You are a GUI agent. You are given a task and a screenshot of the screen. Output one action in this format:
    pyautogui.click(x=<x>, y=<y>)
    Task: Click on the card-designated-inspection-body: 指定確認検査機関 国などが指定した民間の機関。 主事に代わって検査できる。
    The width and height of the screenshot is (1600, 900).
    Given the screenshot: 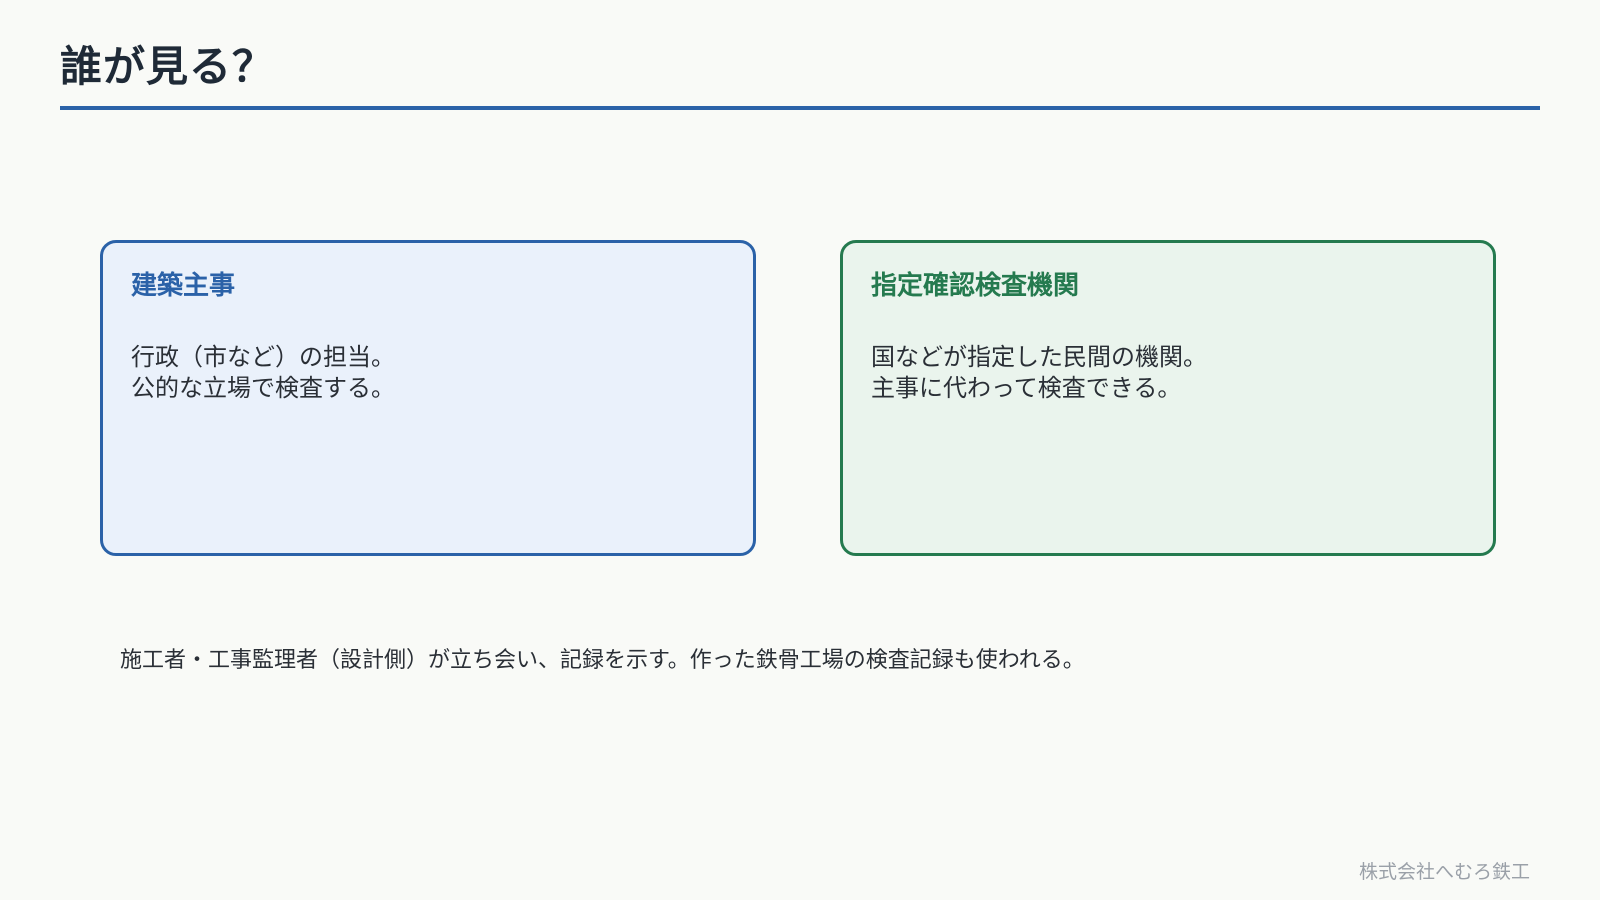 What is the action you would take?
    pyautogui.click(x=1168, y=398)
    